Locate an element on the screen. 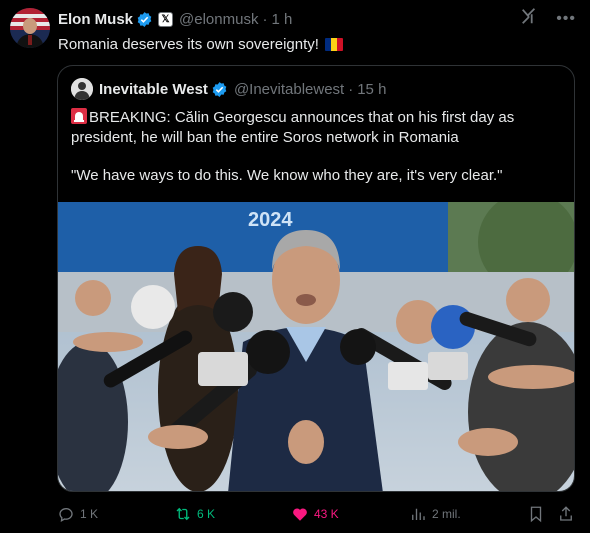 This screenshot has width=590, height=533. views-button: 2 mil. is located at coordinates (435, 514).